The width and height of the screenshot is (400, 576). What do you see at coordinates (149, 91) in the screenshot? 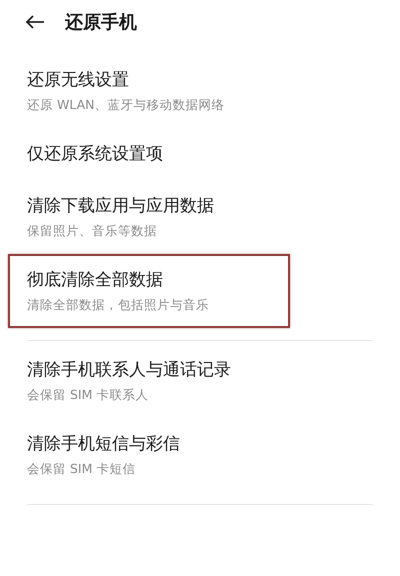
I see `settings-item: 还原无线设置 还原 WLAN、蓝牙与移动数据网络` at bounding box center [149, 91].